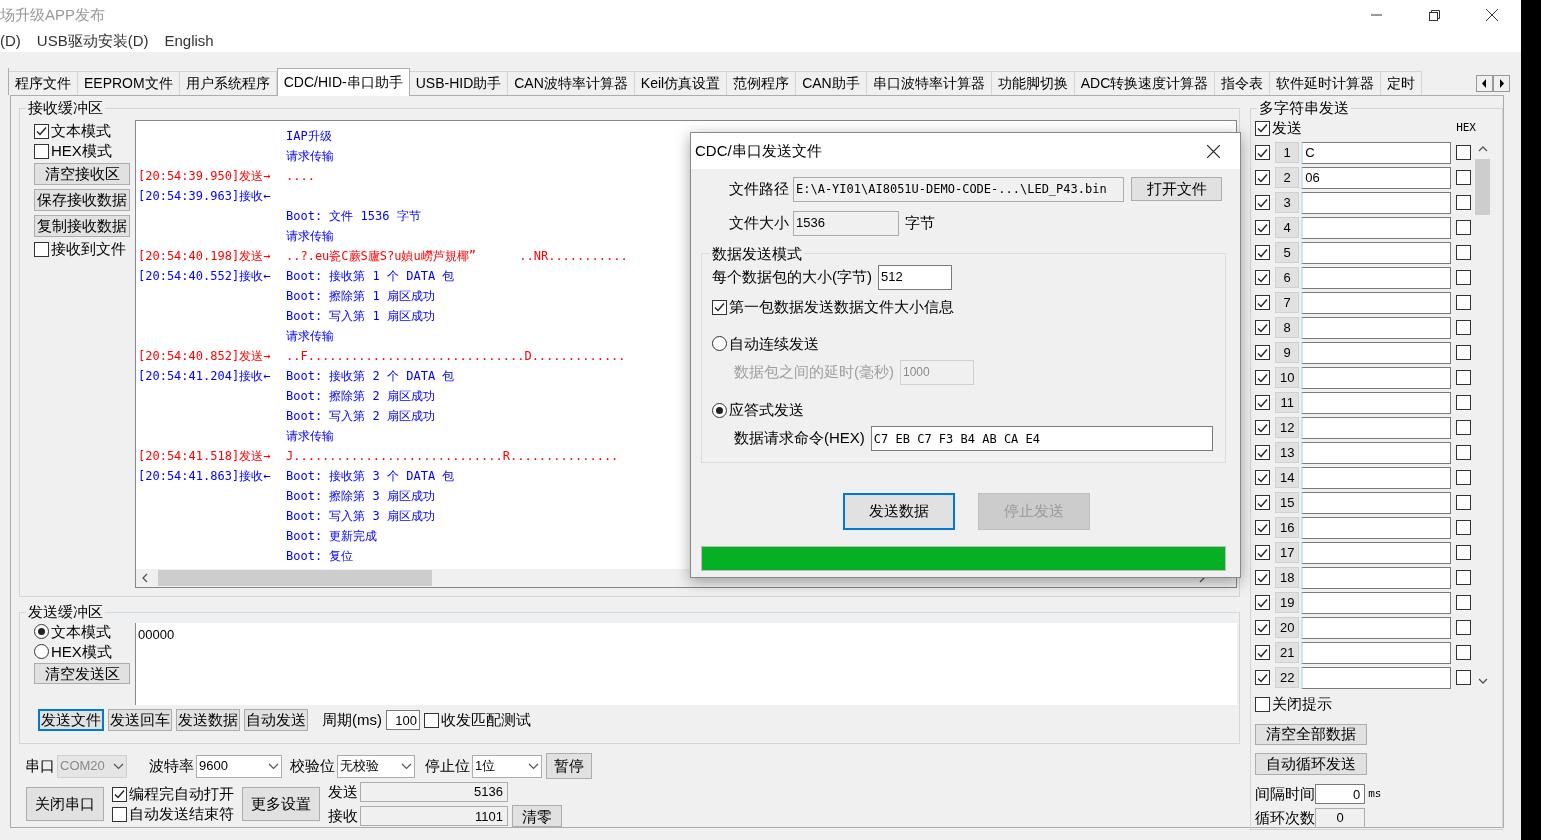 The image size is (1541, 840). I want to click on row-send-button: 16, so click(1287, 527).